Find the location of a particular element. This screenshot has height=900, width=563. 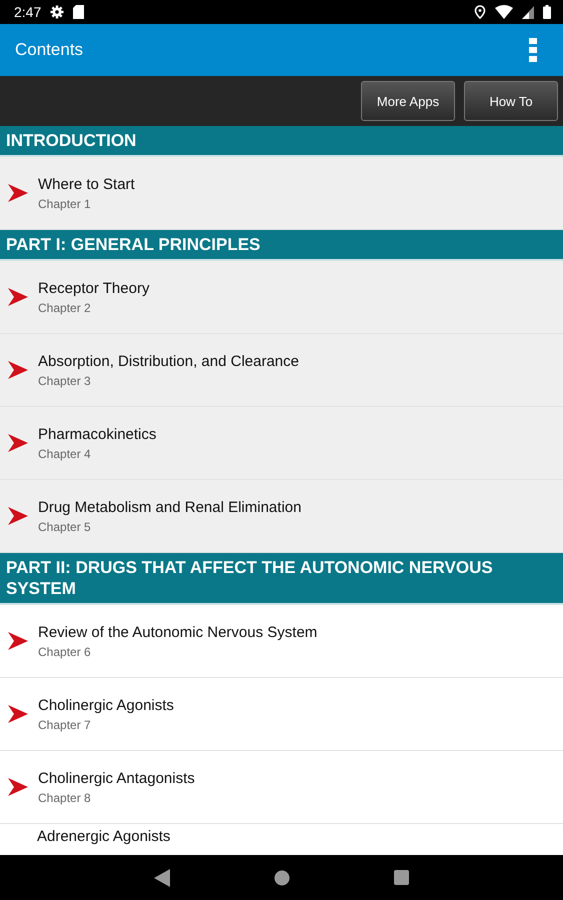

chapter-number: Chapter 5 is located at coordinates (65, 527).